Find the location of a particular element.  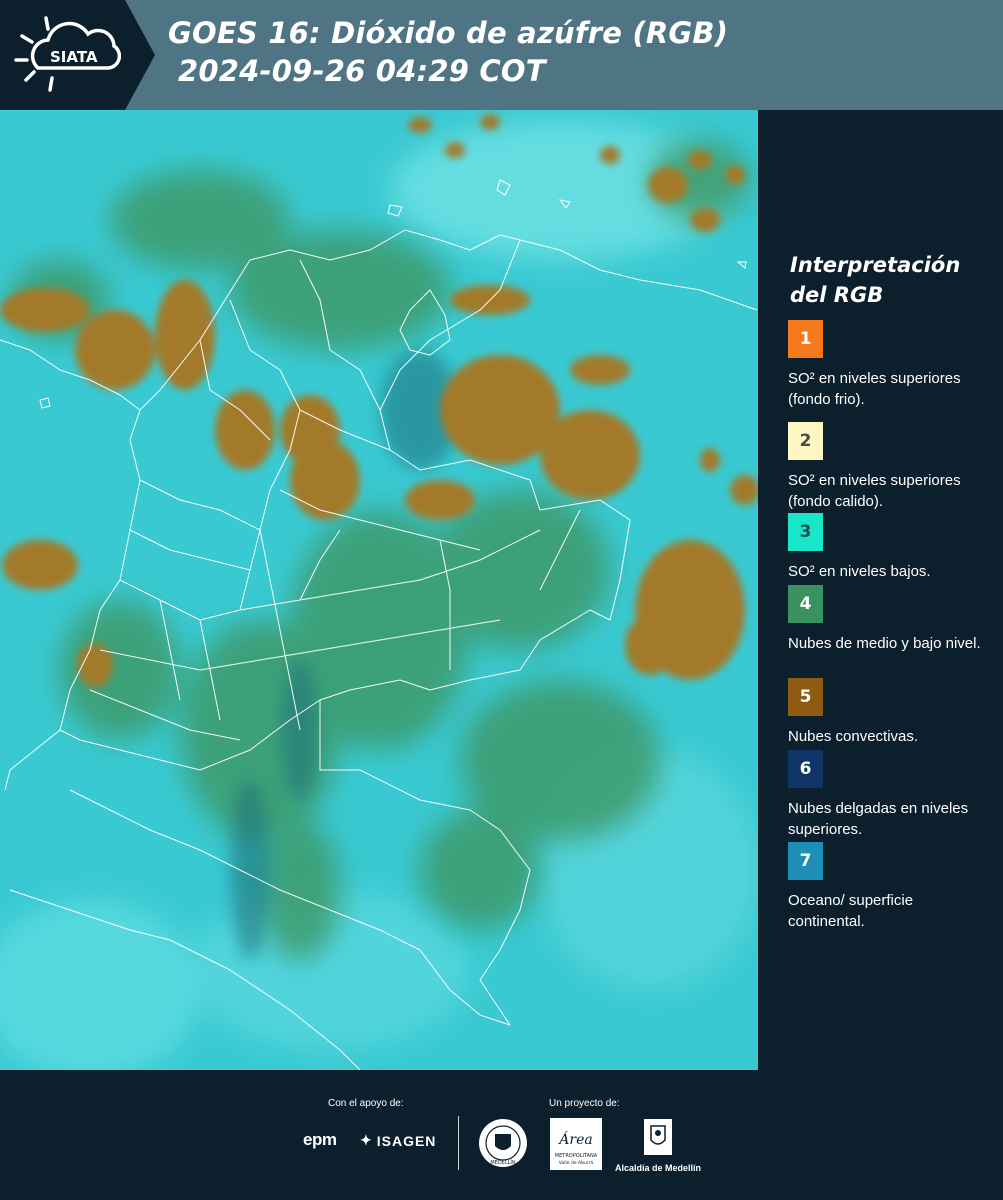

isagen-logo: ✦ ISAGEN is located at coordinates (398, 1140).